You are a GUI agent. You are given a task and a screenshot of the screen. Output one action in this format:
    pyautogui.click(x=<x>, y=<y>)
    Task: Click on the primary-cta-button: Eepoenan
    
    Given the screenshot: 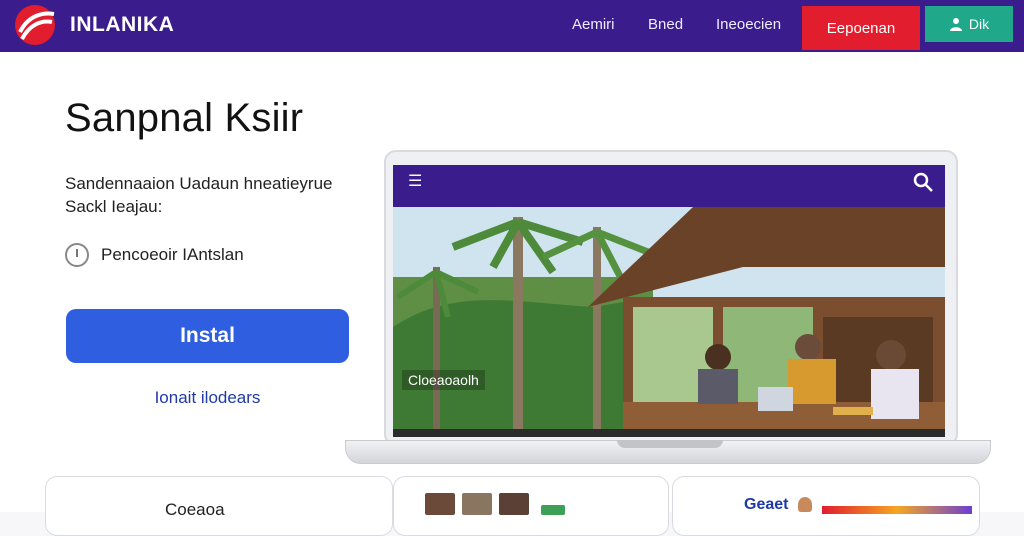 What is the action you would take?
    pyautogui.click(x=861, y=28)
    